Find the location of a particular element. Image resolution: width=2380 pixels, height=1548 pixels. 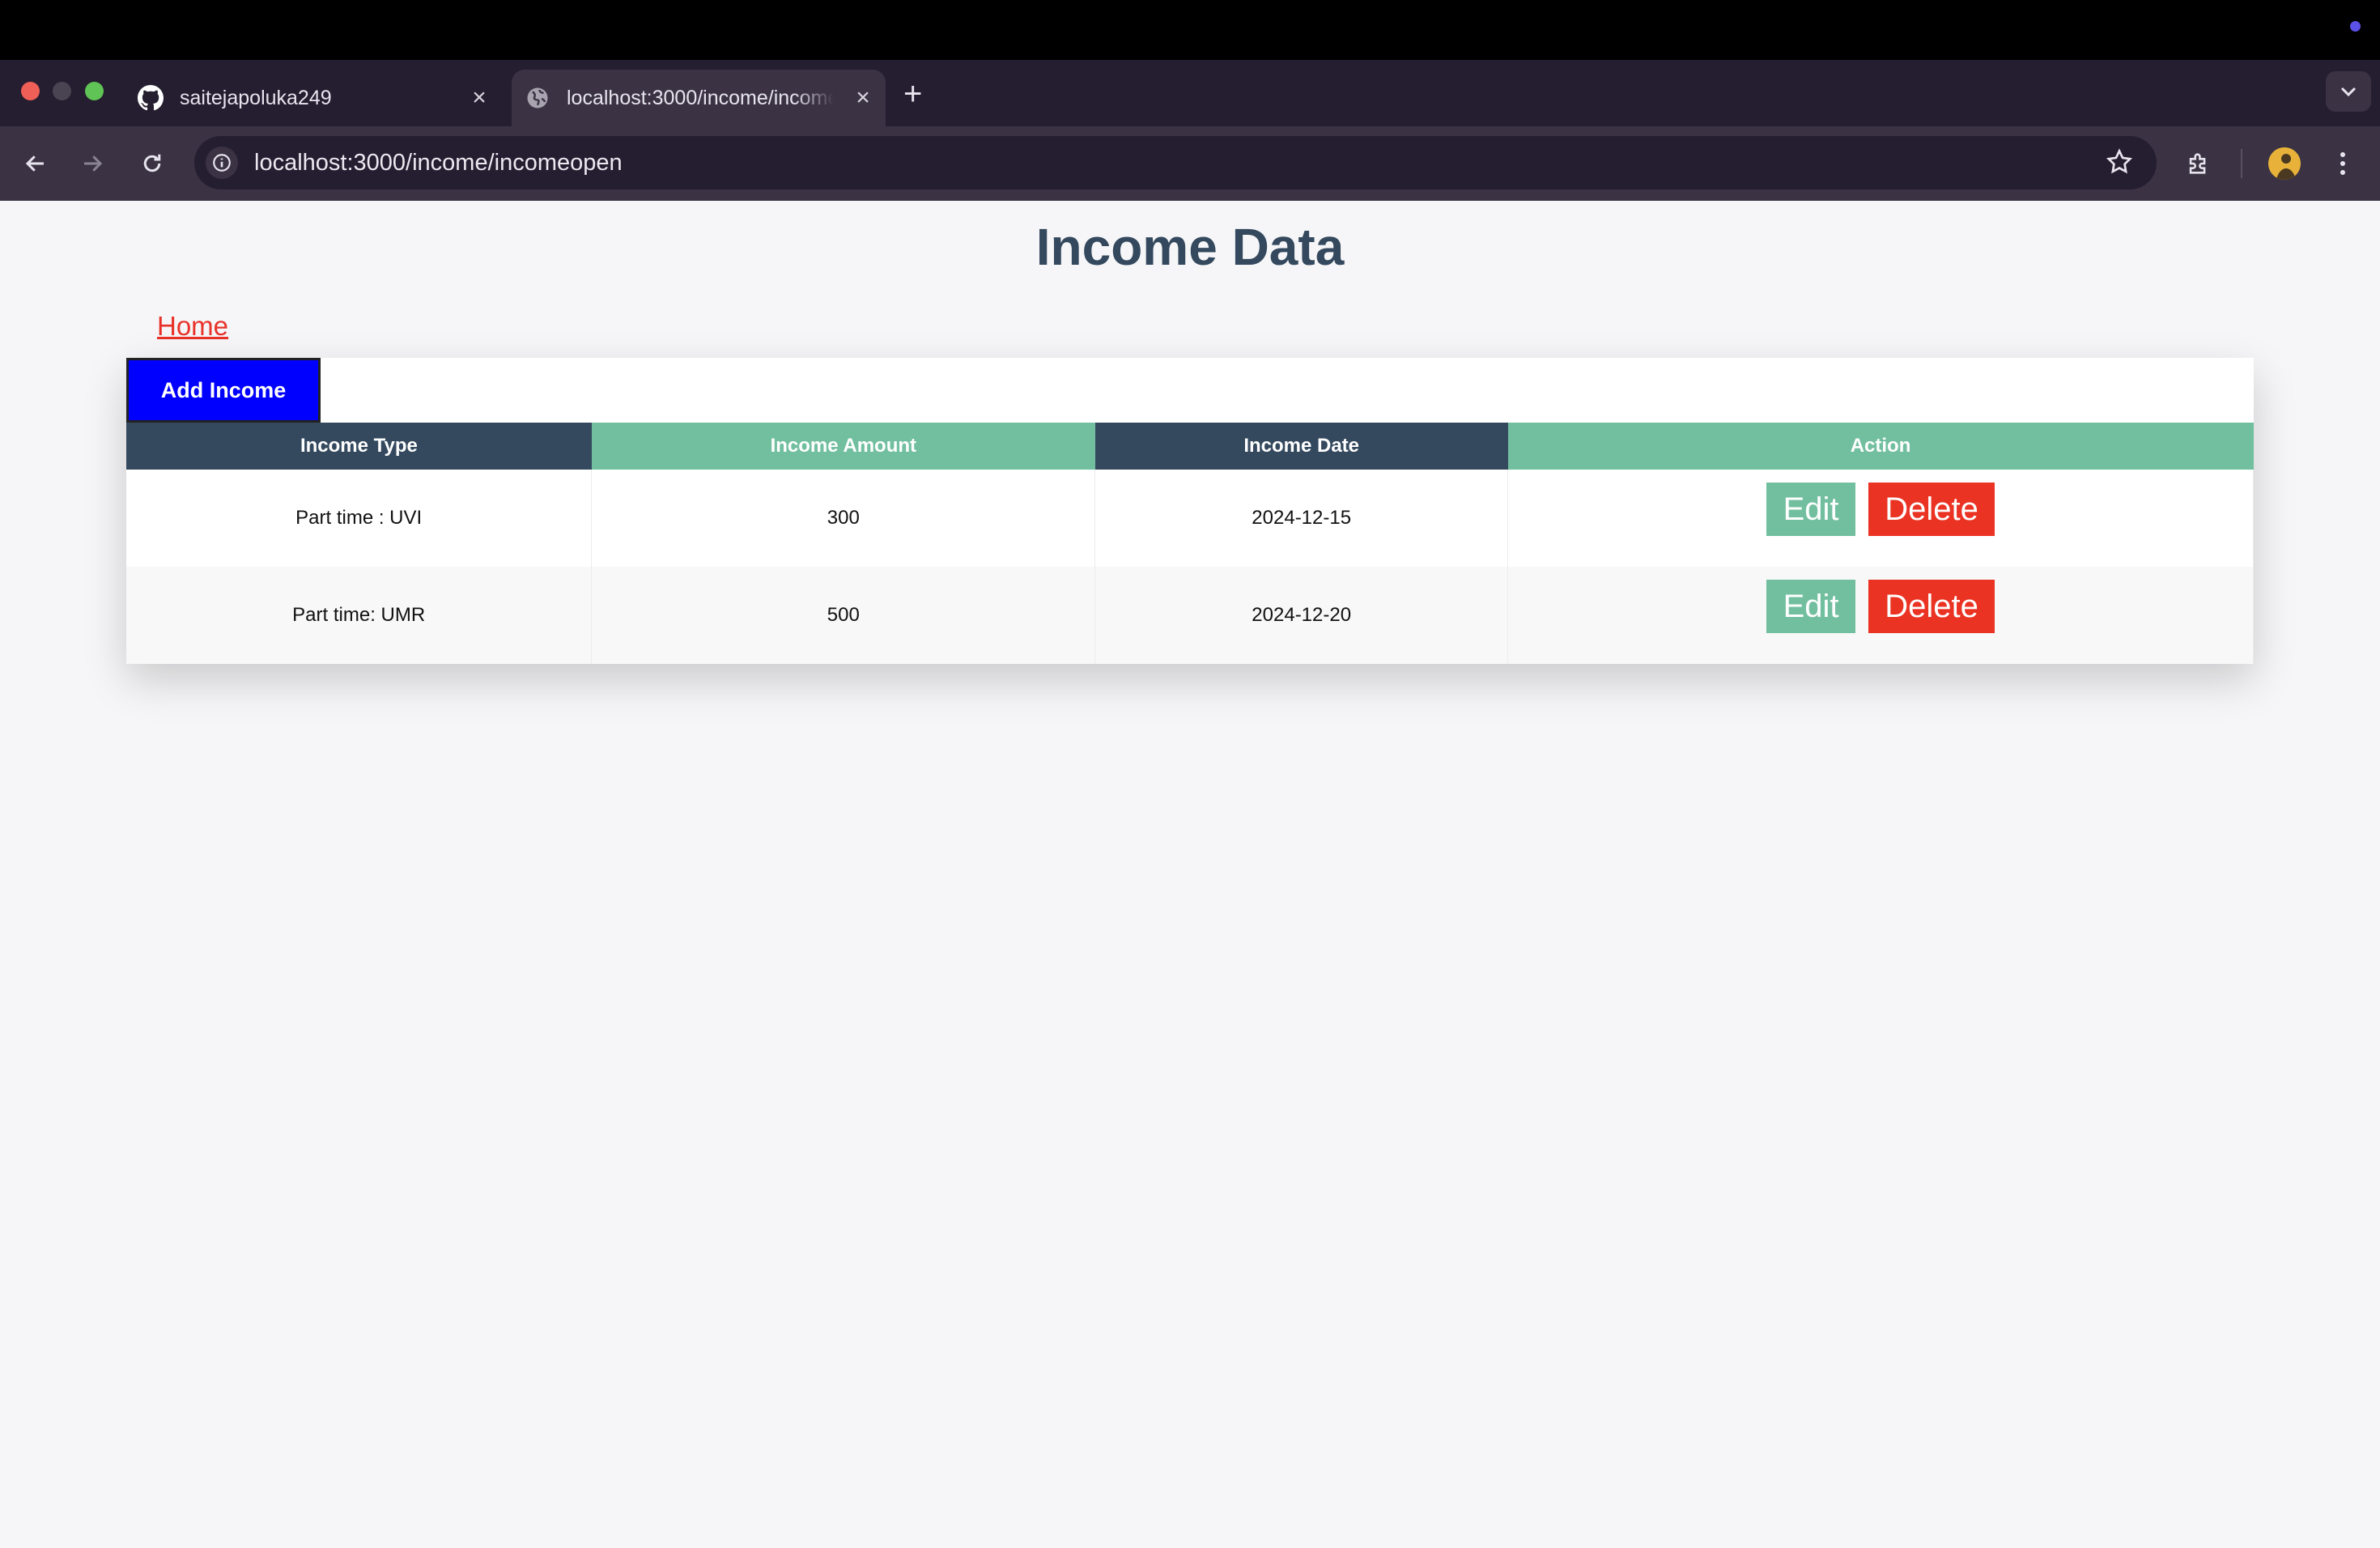

home-link: Home is located at coordinates (193, 326).